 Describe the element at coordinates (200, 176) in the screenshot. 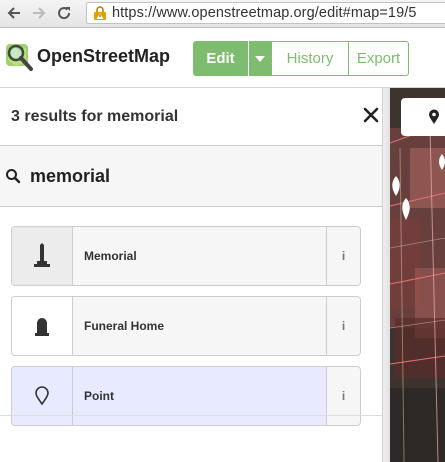

I see `search-input` at that location.